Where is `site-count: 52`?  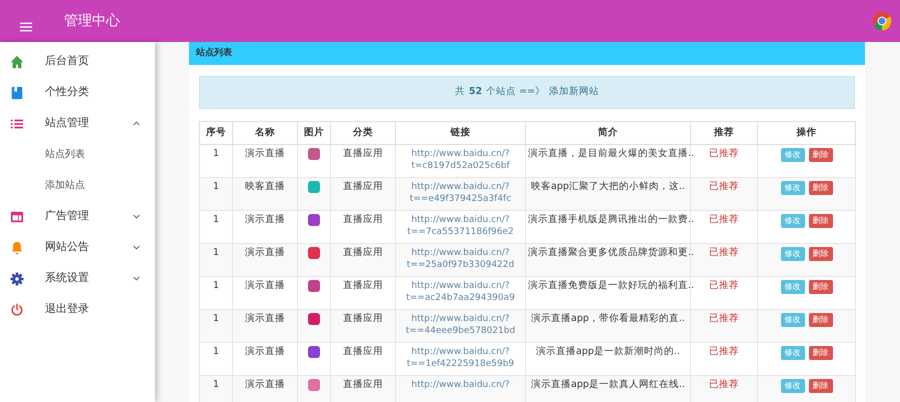
site-count: 52 is located at coordinates (475, 92).